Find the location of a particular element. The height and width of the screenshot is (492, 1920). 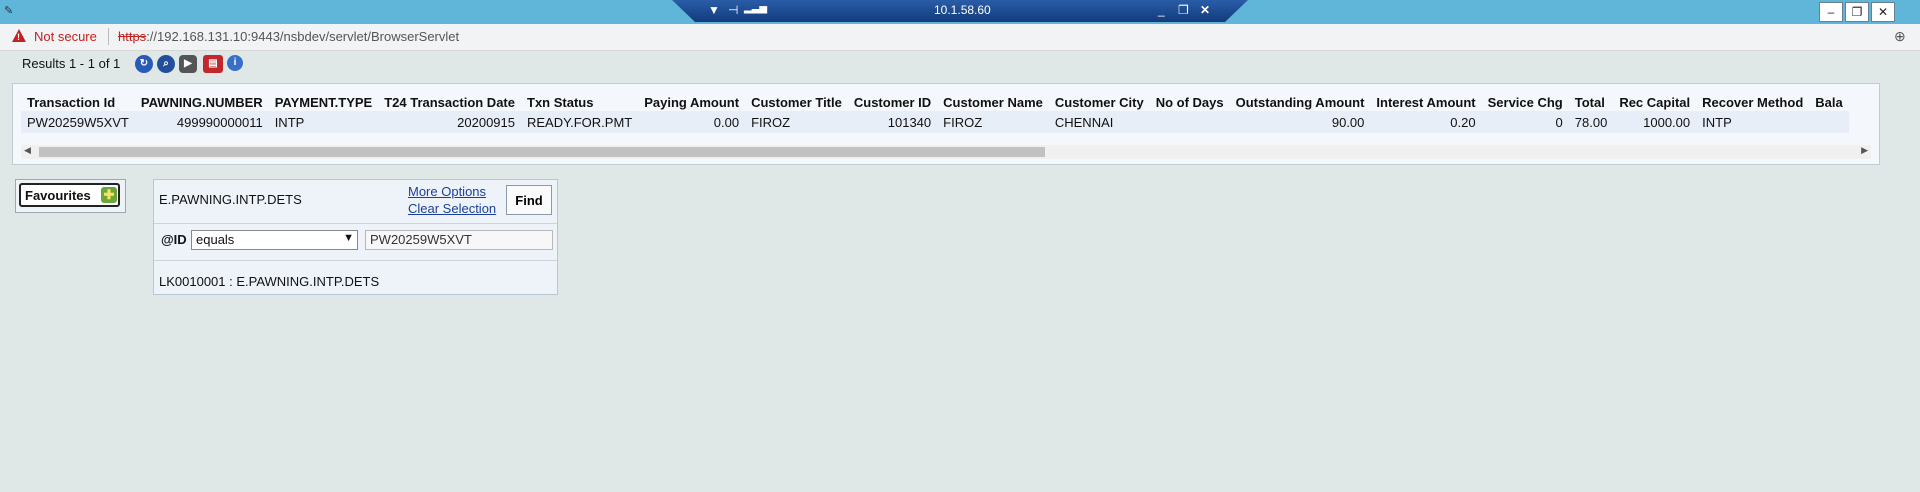

cell-balance is located at coordinates (1829, 122).